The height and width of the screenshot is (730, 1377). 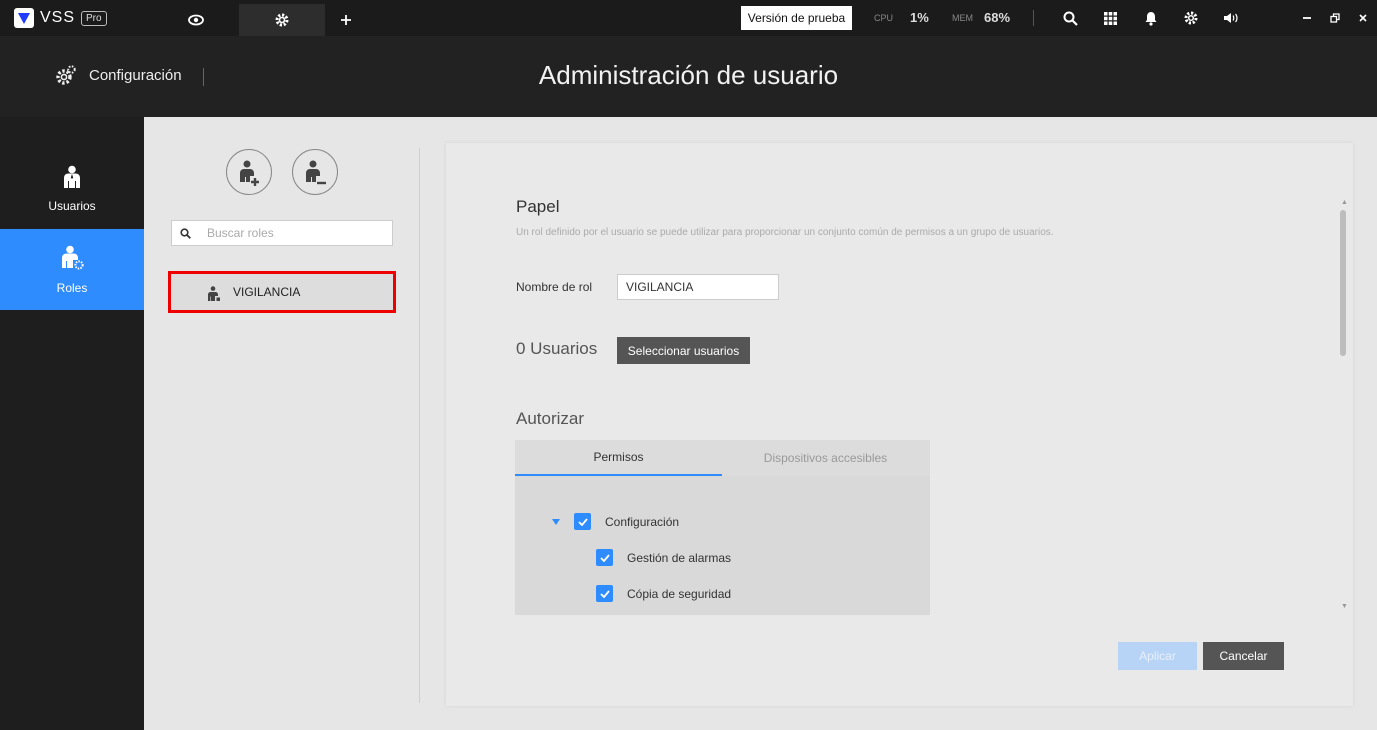 I want to click on remove-role-icon, so click(x=316, y=172).